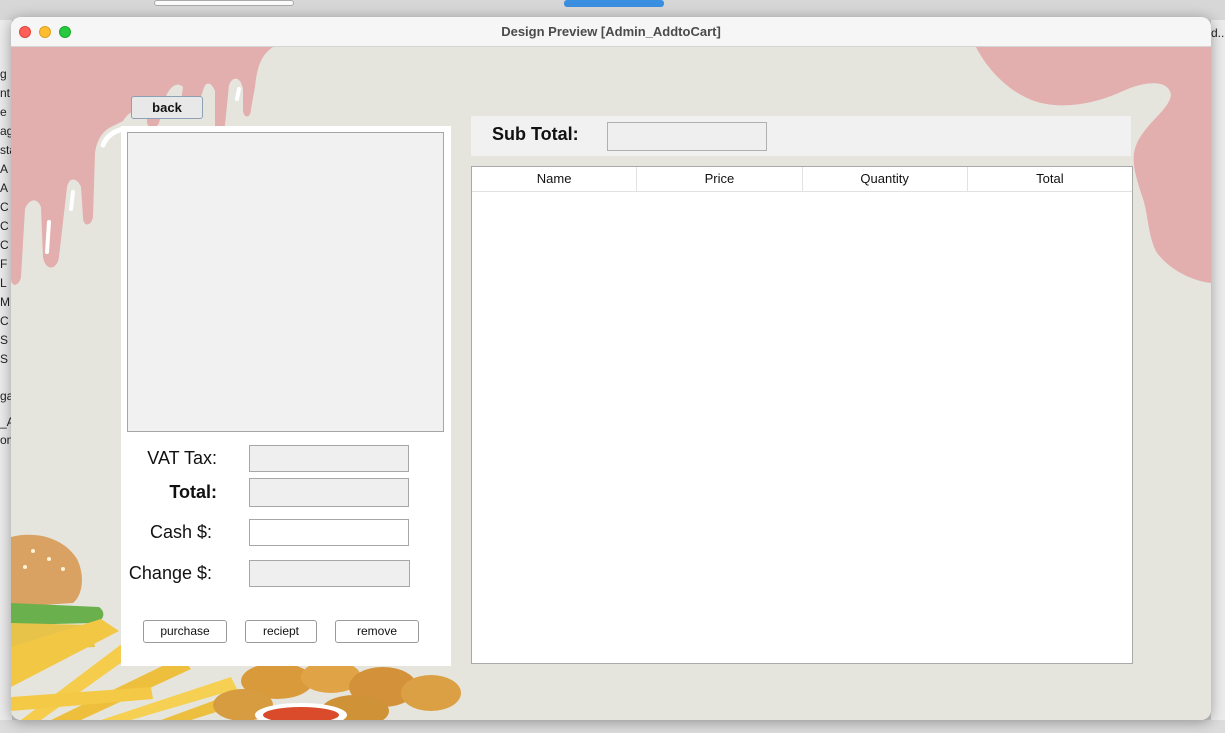 This screenshot has height=733, width=1225. What do you see at coordinates (224, 3) in the screenshot?
I see `background-toolbar-field` at bounding box center [224, 3].